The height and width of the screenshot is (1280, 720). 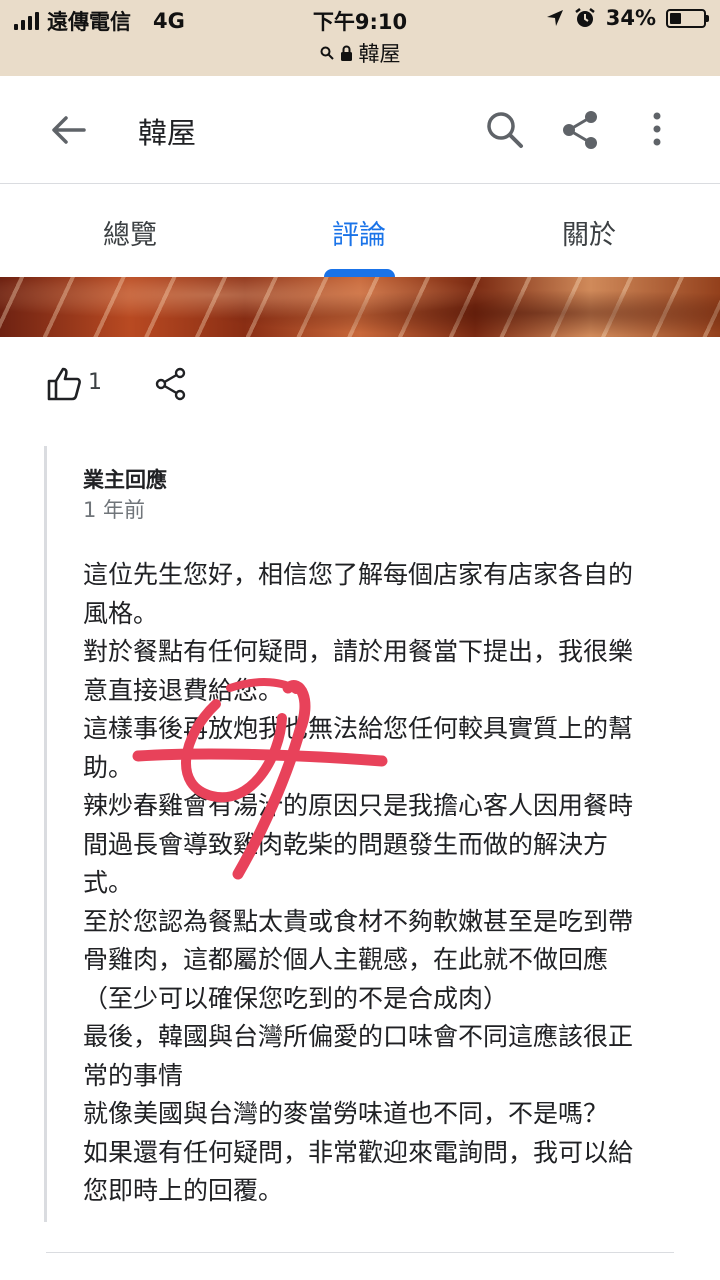 What do you see at coordinates (183, 690) in the screenshot?
I see `response-line: 意直接退費給您。` at bounding box center [183, 690].